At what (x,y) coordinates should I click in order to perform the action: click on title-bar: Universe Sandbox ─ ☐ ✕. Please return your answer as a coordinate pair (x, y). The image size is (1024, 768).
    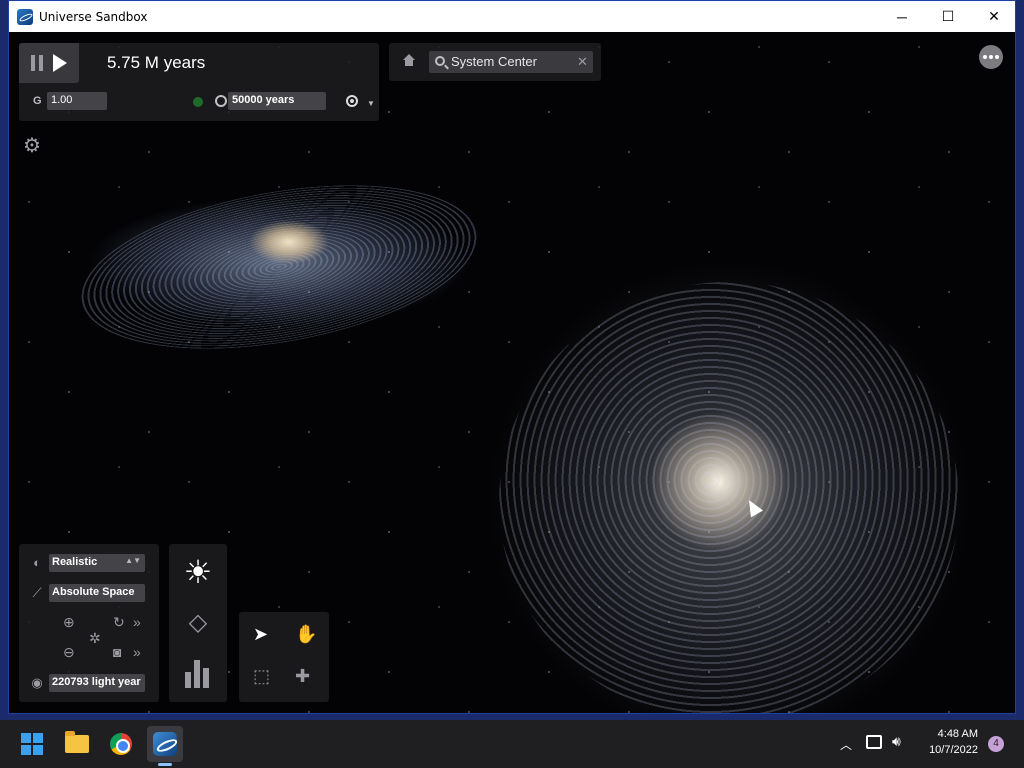
    Looking at the image, I should click on (512, 16).